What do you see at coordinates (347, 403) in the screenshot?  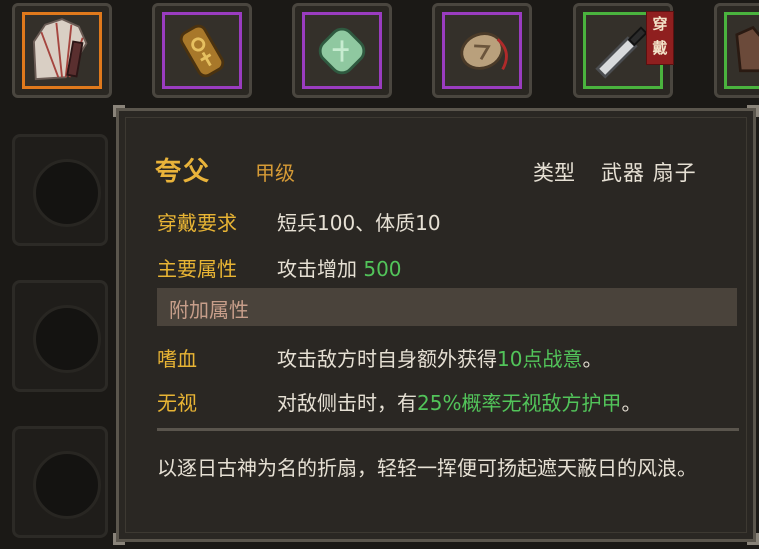 I see `extra-attr-text: 对敌侧击时，有` at bounding box center [347, 403].